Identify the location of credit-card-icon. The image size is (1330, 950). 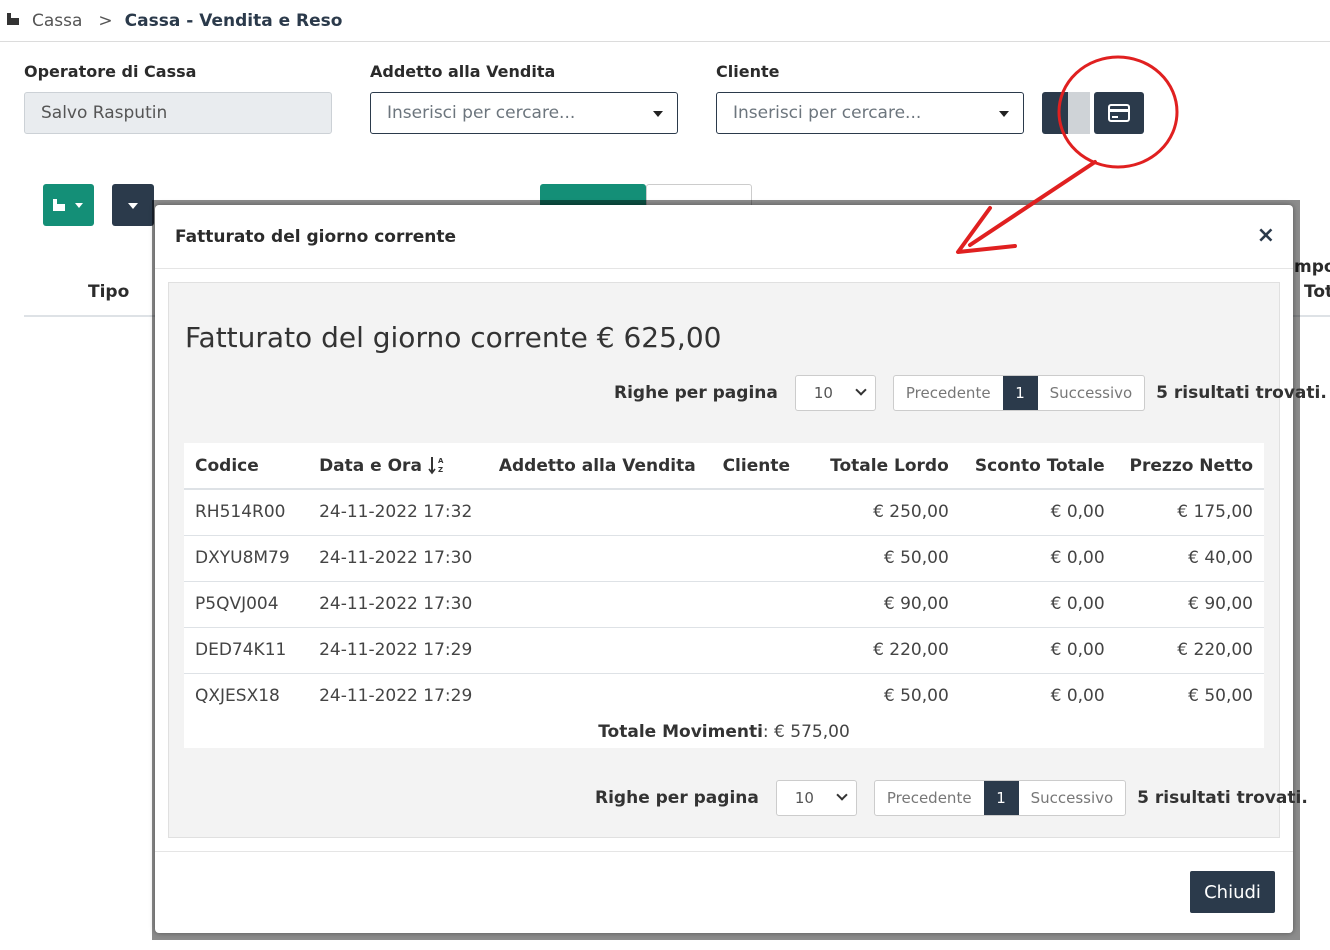
(1119, 113).